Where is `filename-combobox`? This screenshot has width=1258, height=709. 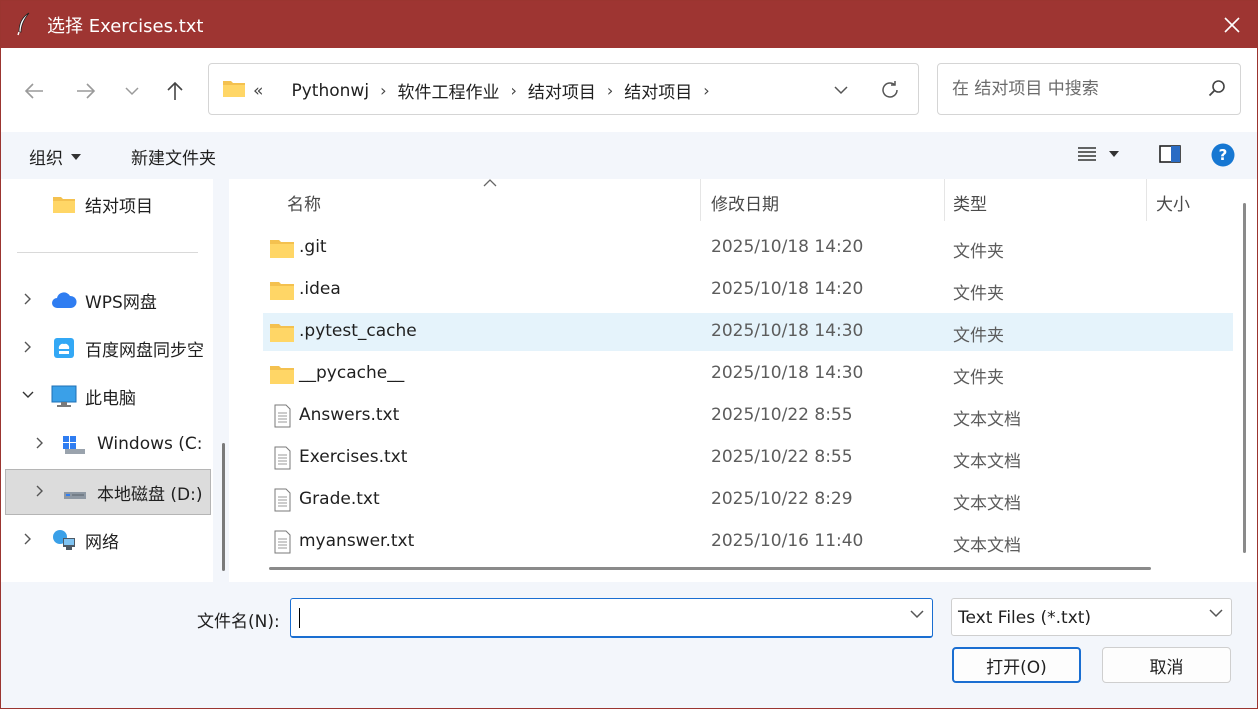 filename-combobox is located at coordinates (611, 618).